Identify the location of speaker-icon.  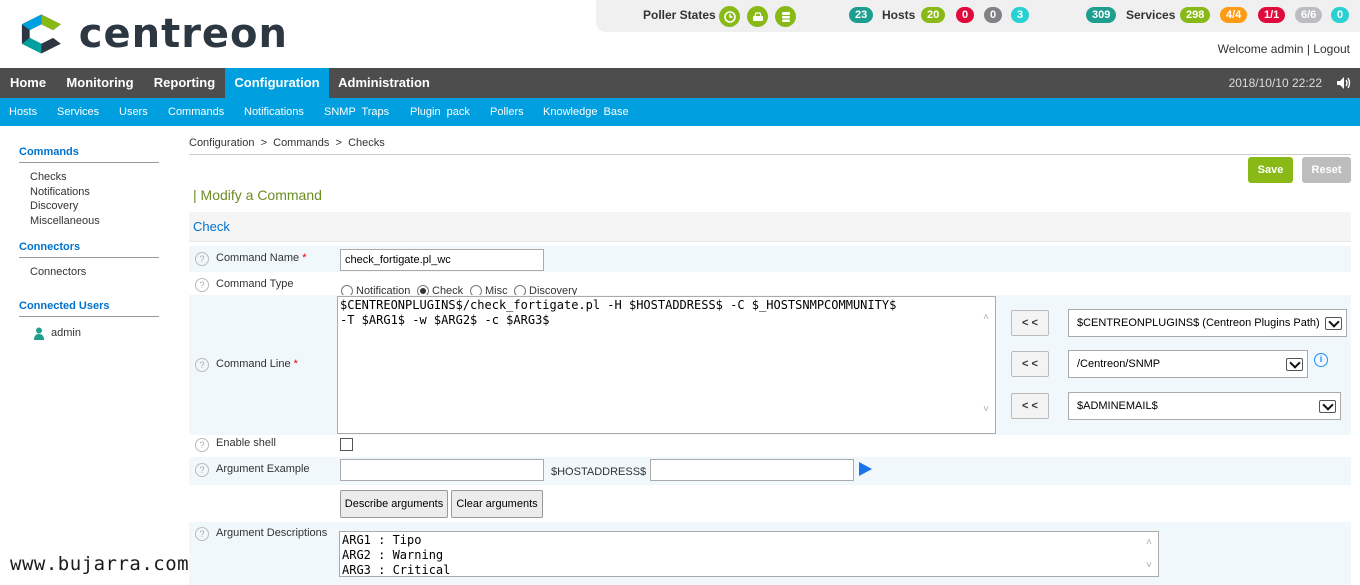
(1344, 83).